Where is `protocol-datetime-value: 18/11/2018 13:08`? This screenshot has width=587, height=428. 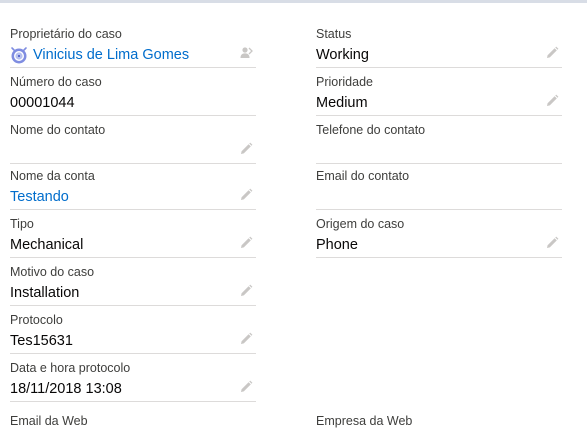
protocol-datetime-value: 18/11/2018 13:08 is located at coordinates (66, 389).